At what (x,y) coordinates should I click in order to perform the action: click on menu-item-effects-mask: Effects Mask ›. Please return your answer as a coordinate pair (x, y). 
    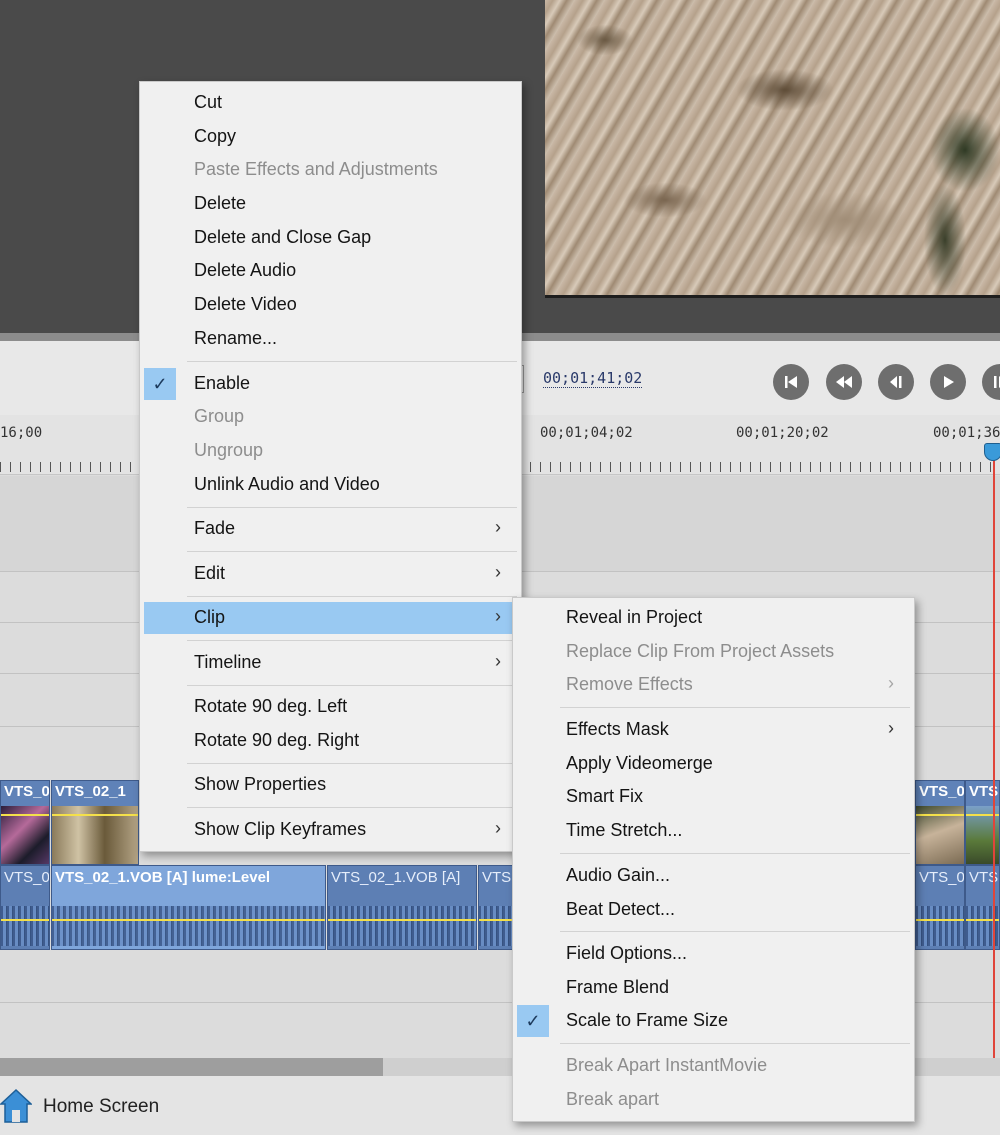
    Looking at the image, I should click on (713, 730).